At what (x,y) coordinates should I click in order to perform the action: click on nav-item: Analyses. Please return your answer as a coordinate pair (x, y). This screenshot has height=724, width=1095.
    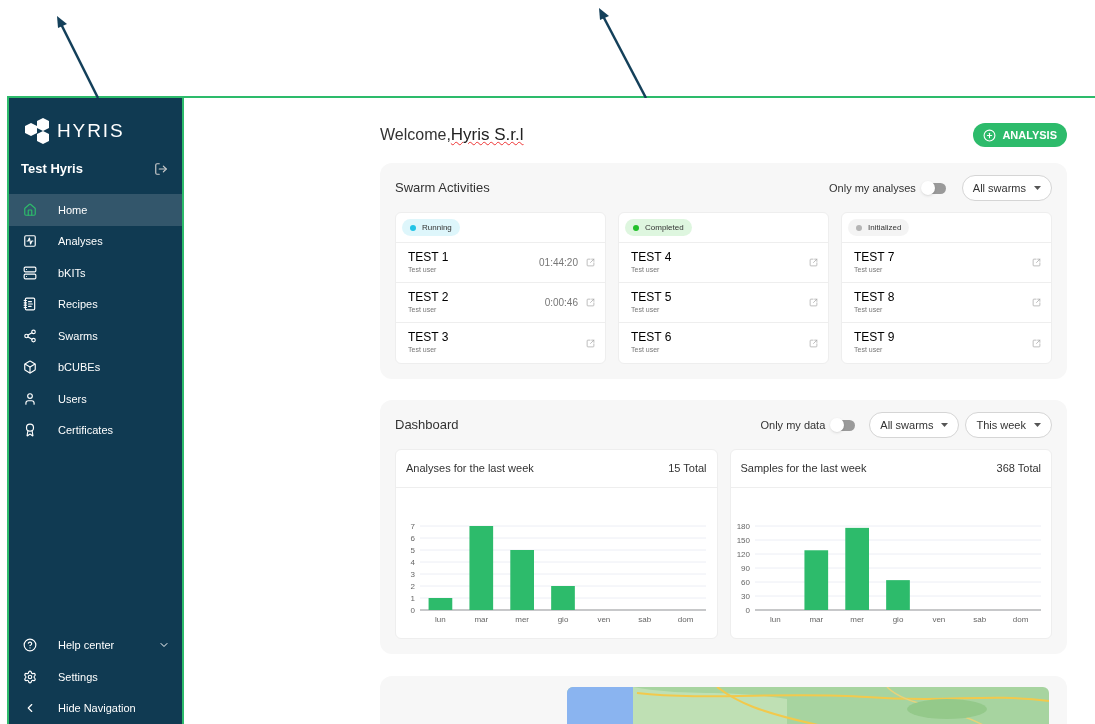
    Looking at the image, I should click on (95, 241).